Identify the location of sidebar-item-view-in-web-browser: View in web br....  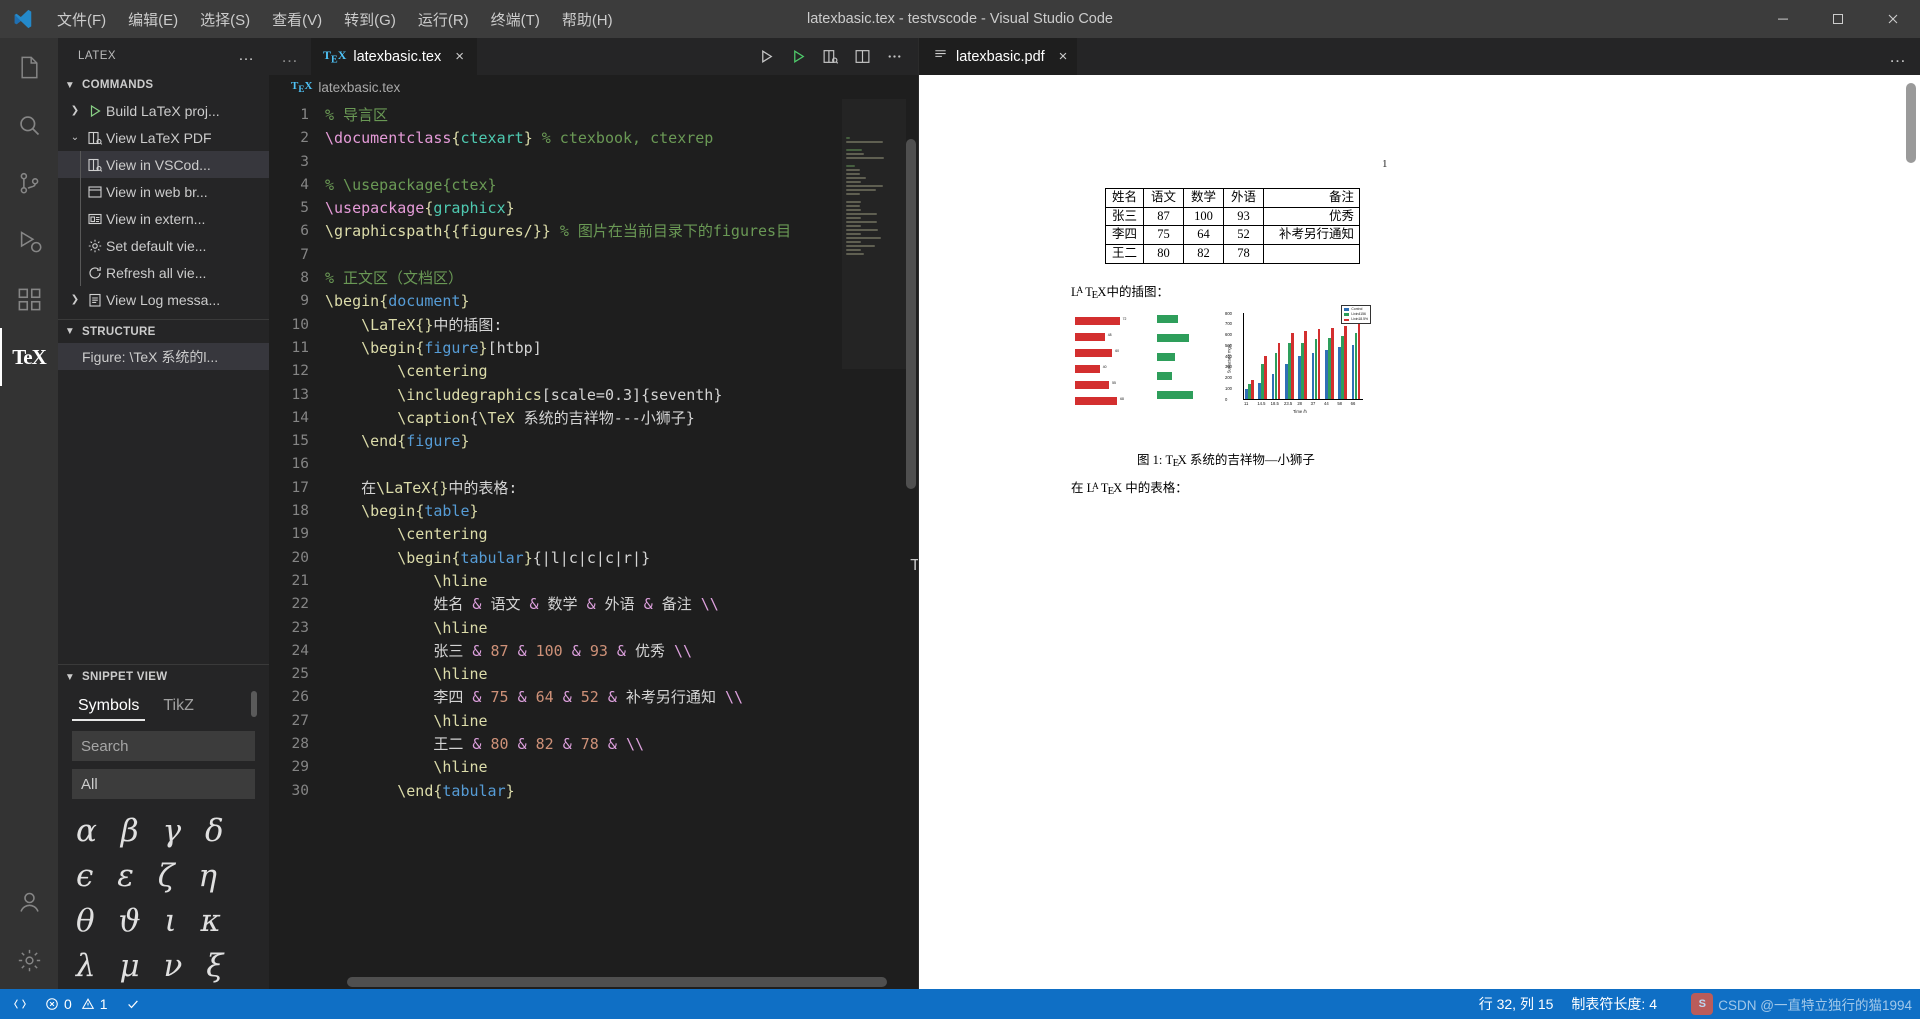
(163, 191).